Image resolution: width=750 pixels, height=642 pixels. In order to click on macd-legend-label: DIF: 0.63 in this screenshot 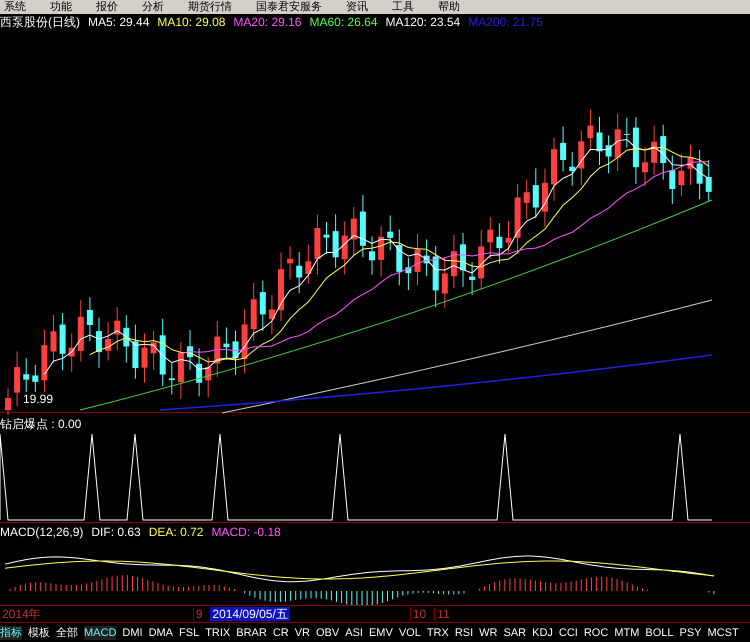, I will do `click(116, 532)`.